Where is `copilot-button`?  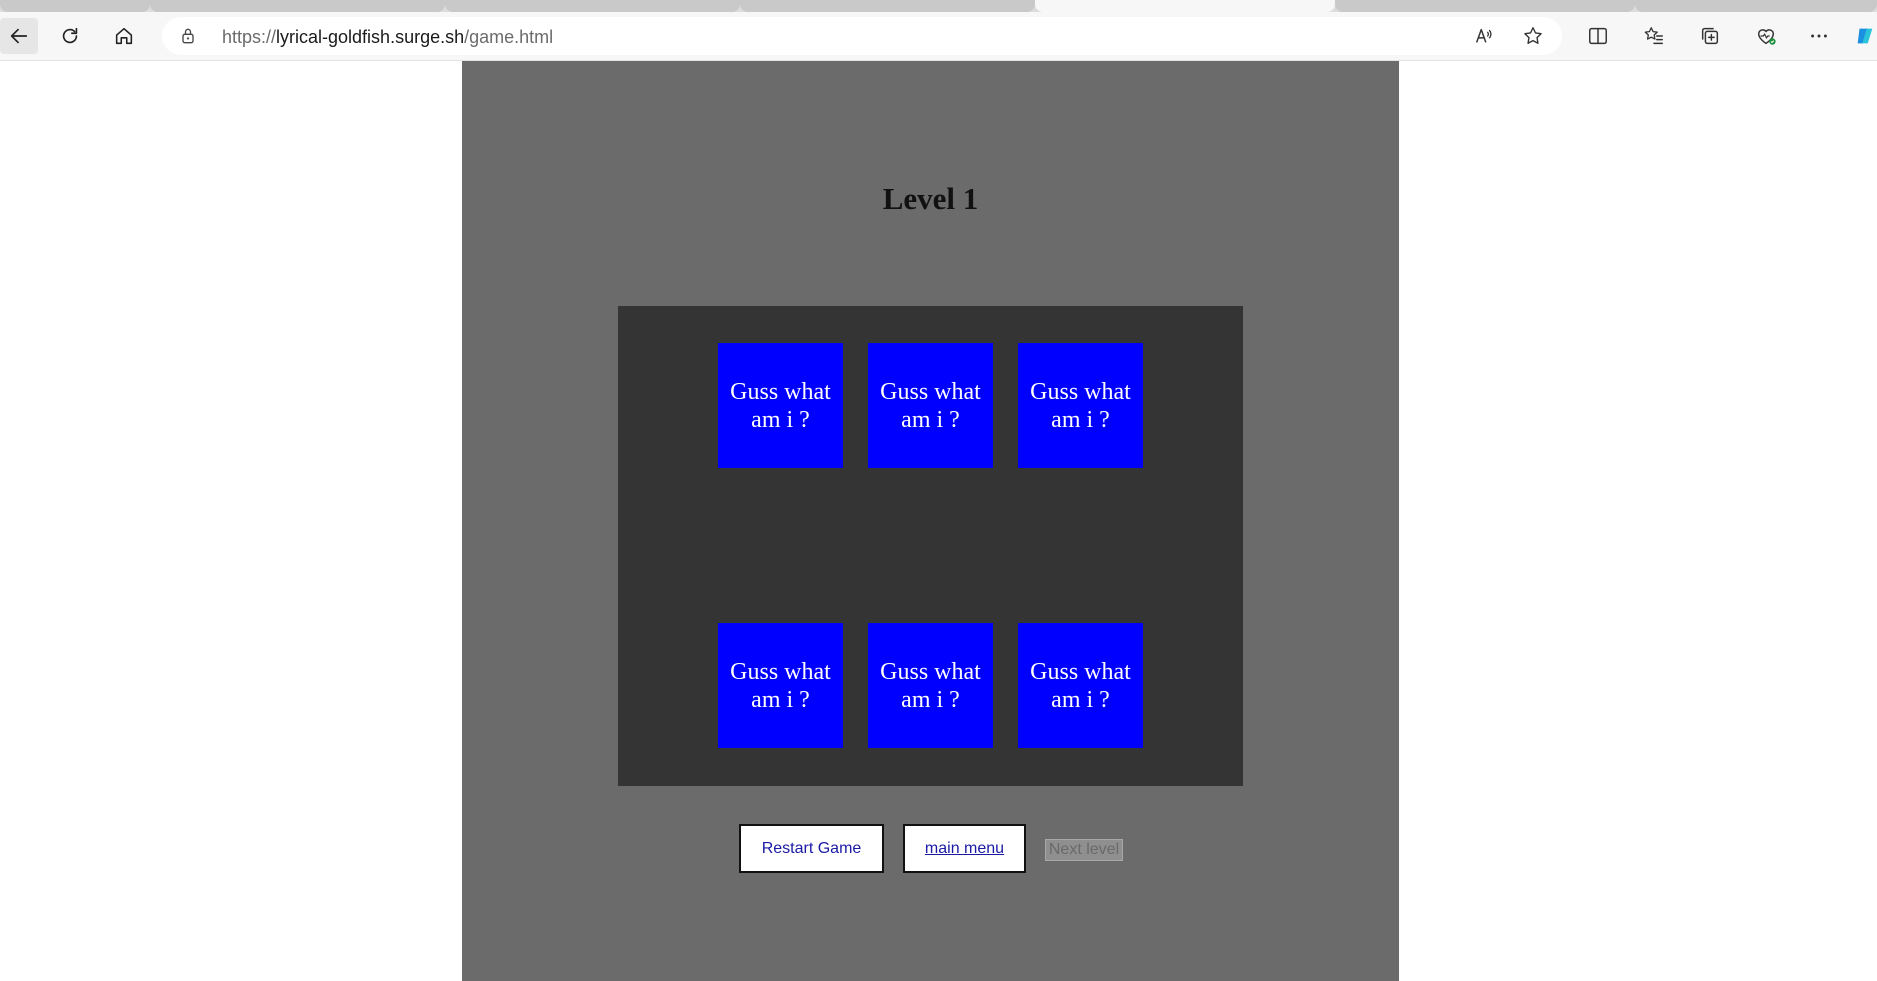
copilot-button is located at coordinates (1864, 36).